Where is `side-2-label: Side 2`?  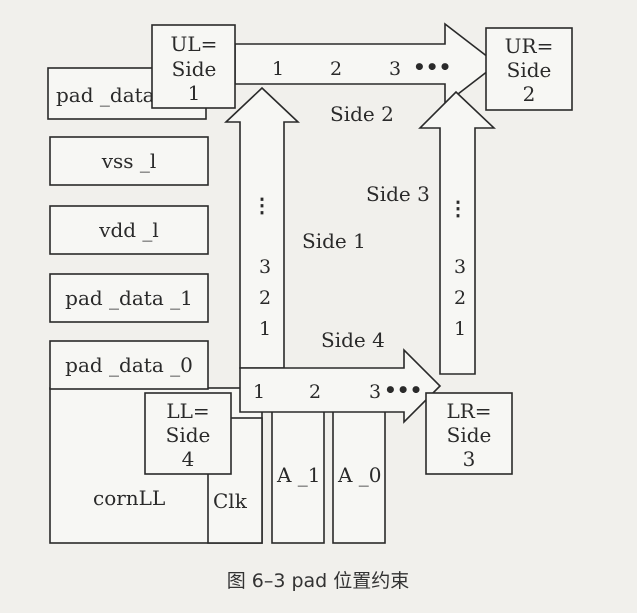
side-2-label: Side 2 is located at coordinates (362, 114).